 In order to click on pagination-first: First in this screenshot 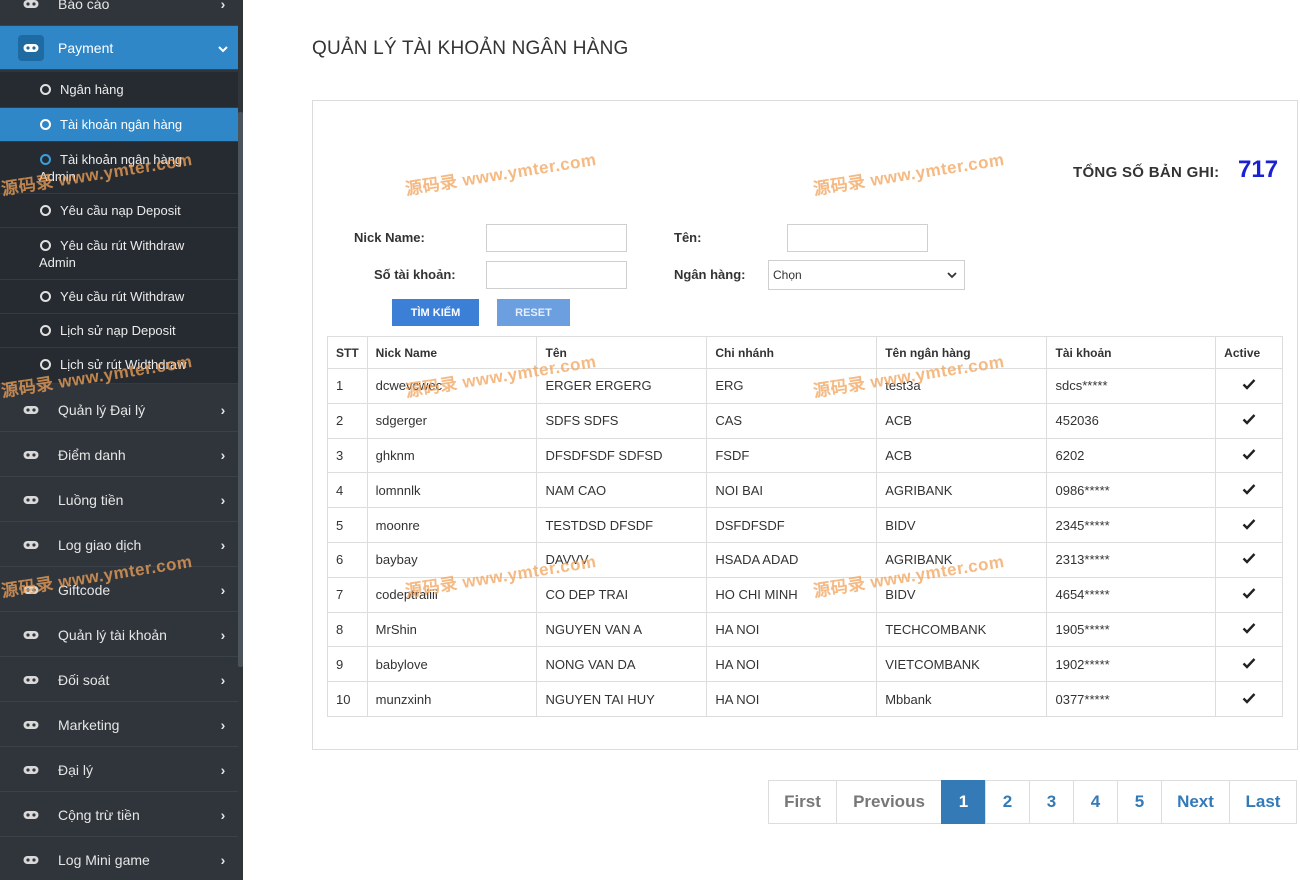, I will do `click(802, 802)`.